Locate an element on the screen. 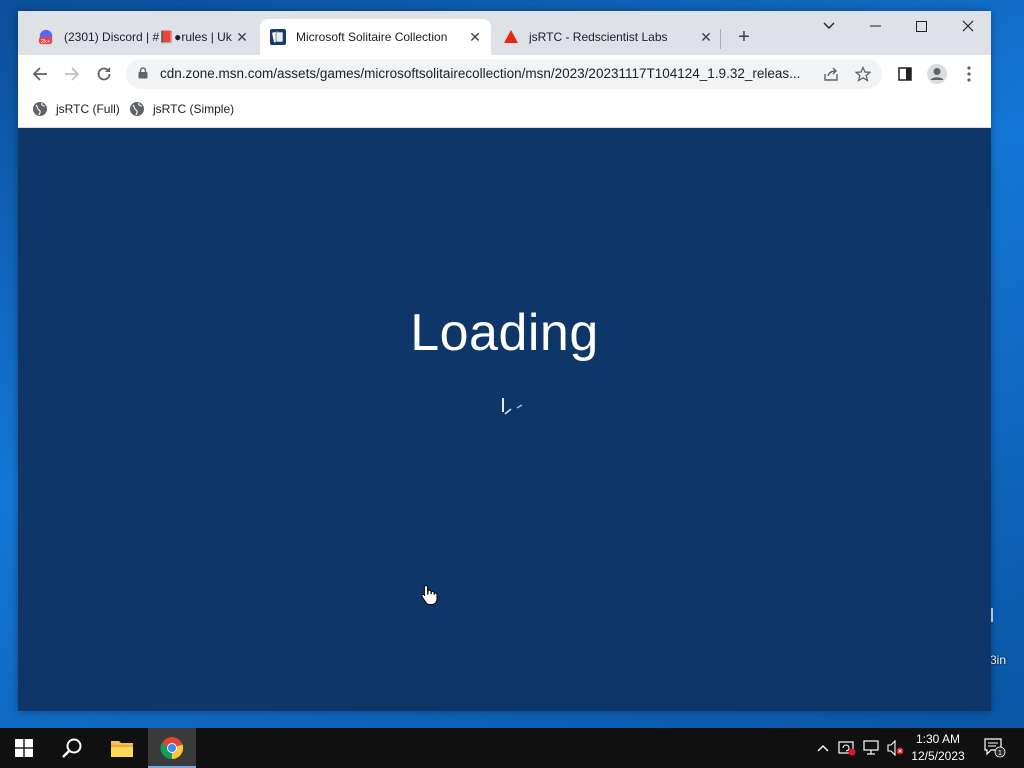  bookmark-label: jsRTC (Full) is located at coordinates (88, 109).